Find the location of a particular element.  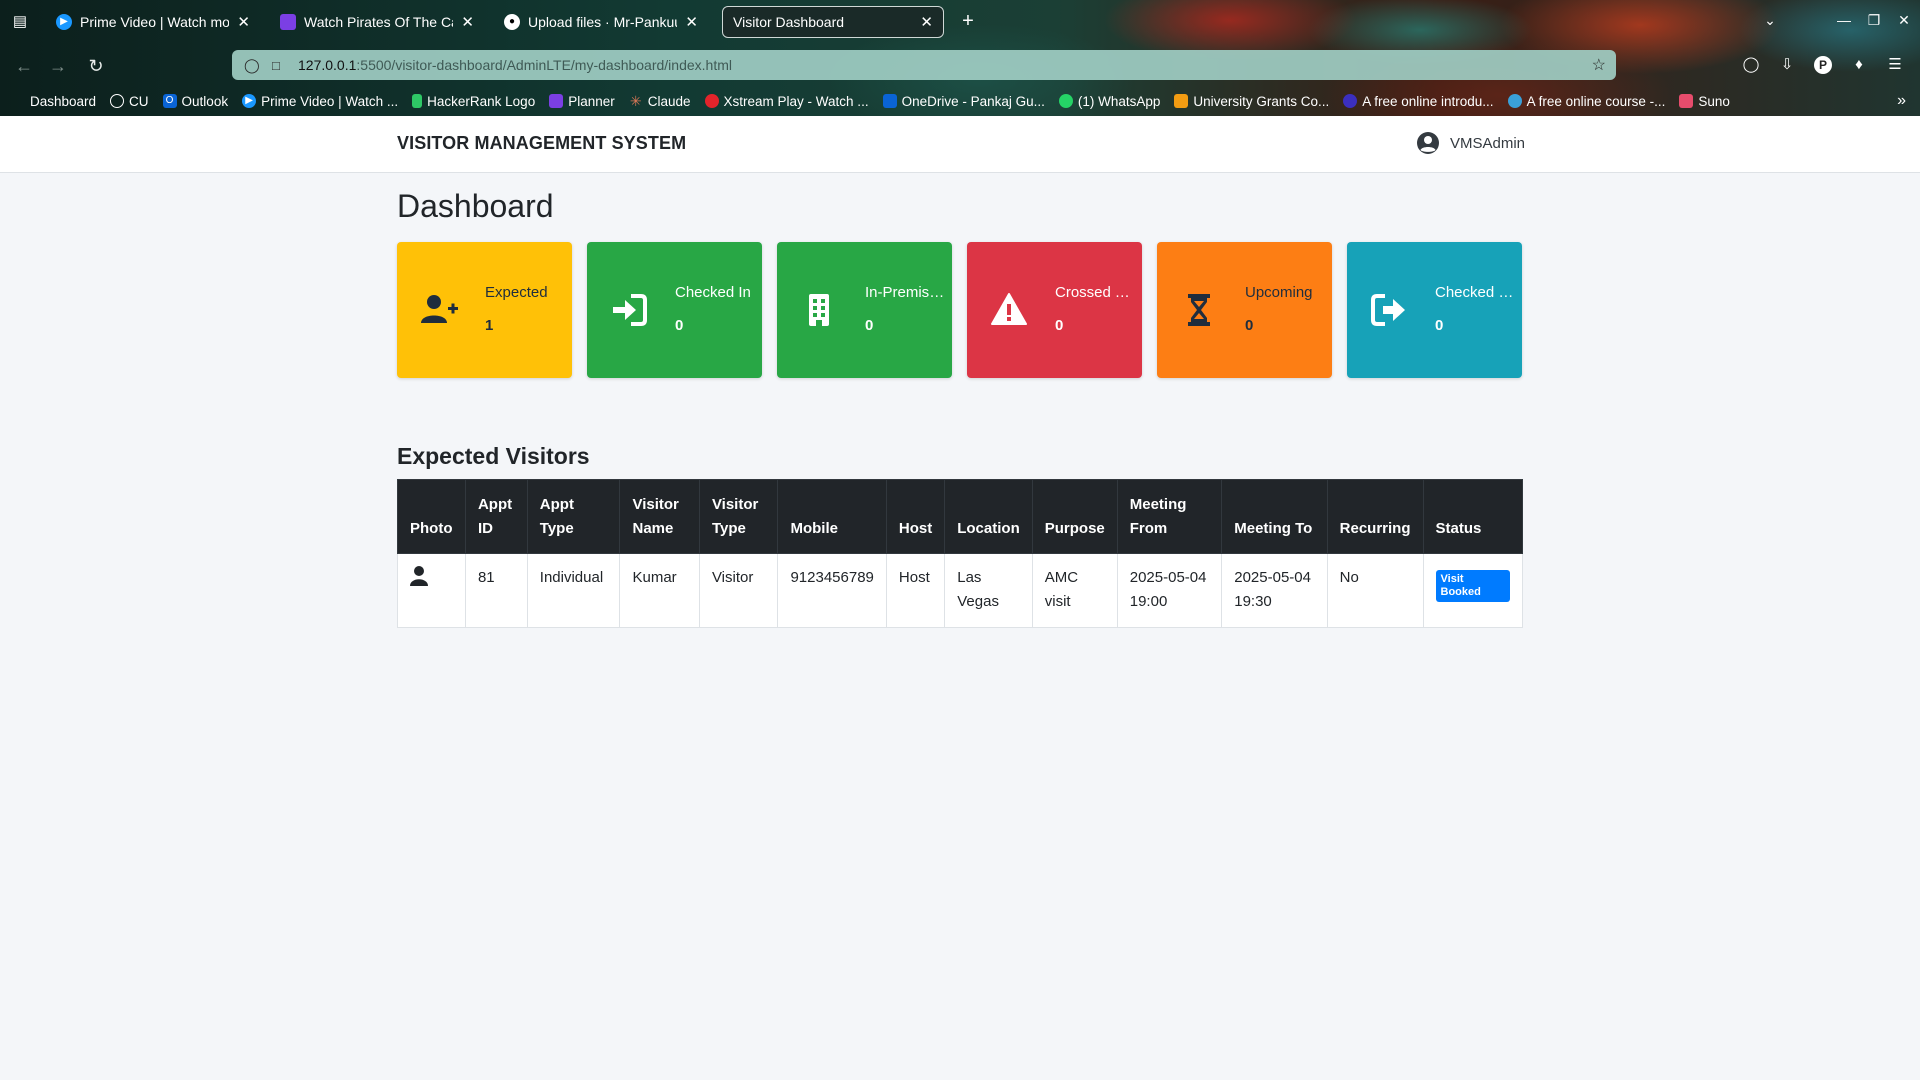

tab-pirates: Watch Pirates Of The Caribbean ✕ is located at coordinates (377, 22).